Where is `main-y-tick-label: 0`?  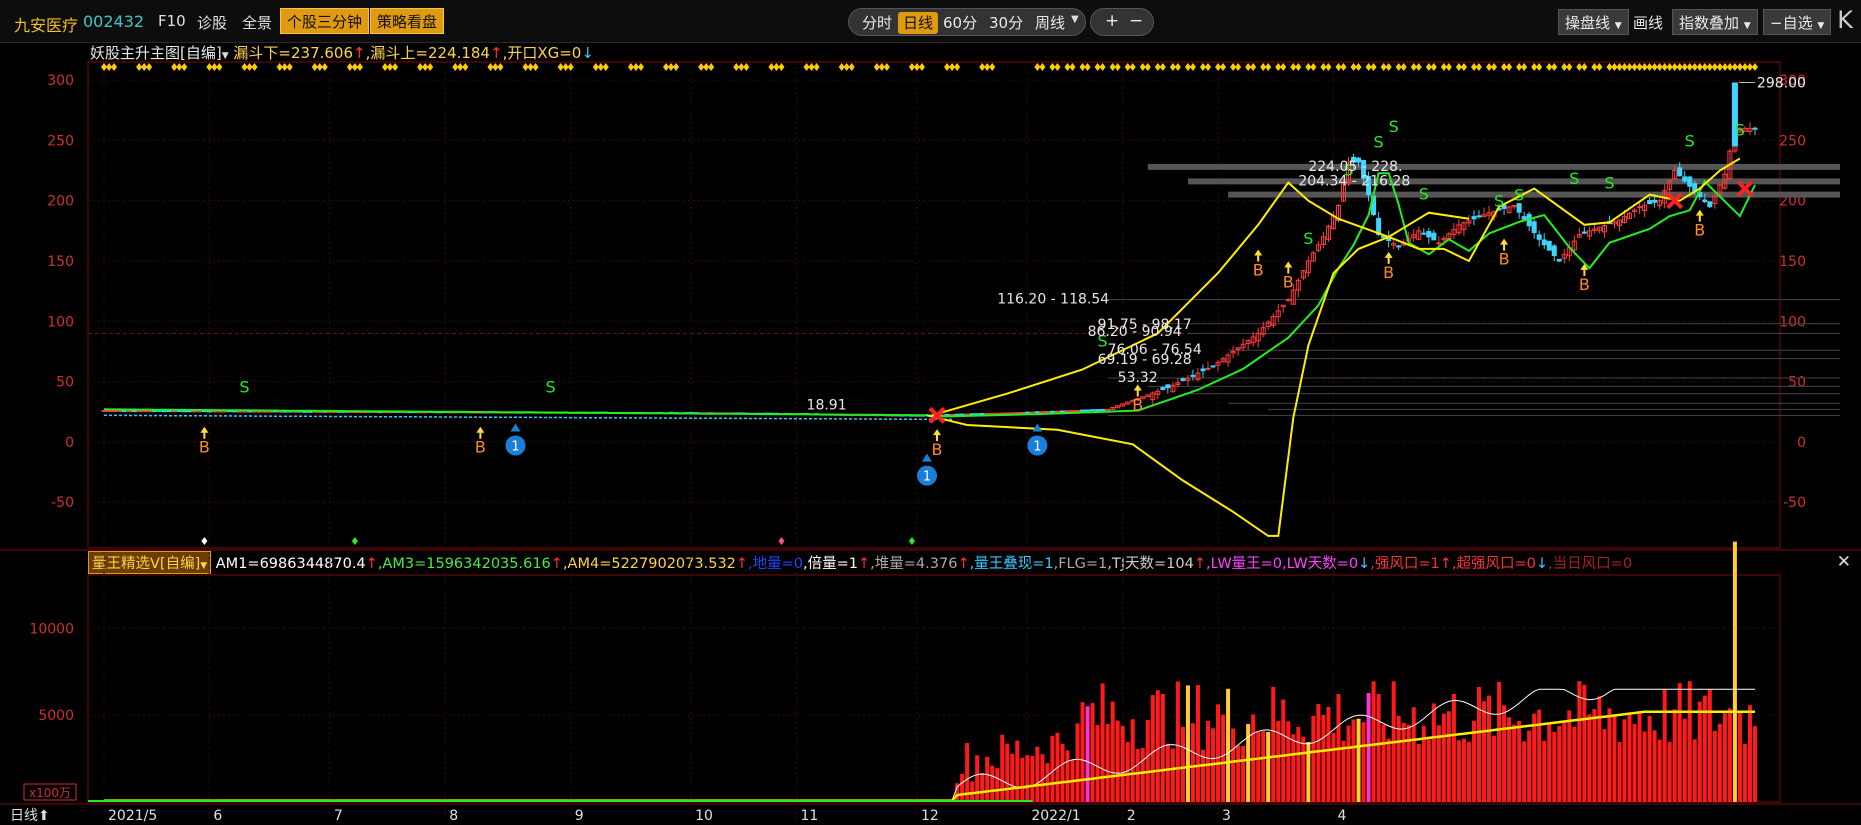
main-y-tick-label: 0 is located at coordinates (69, 443).